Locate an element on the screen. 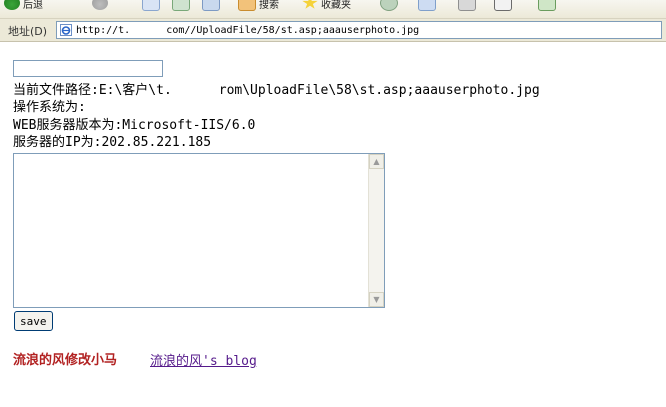 This screenshot has width=666, height=407. print-button is located at coordinates (467, 5).